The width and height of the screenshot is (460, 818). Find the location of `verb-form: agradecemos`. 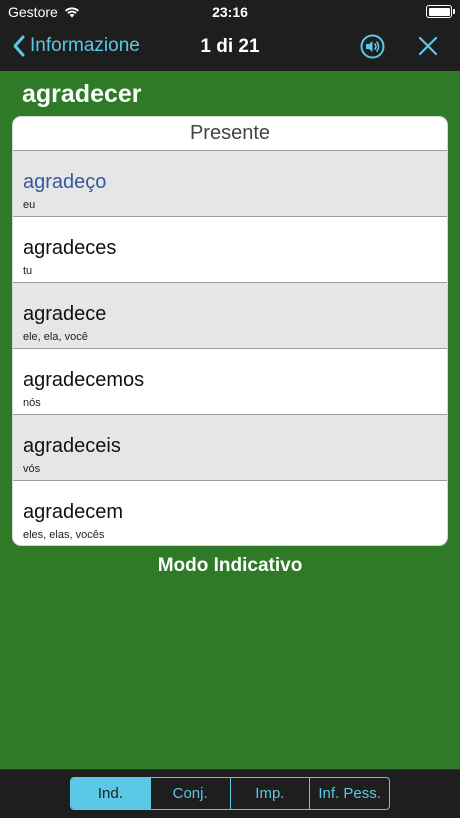

verb-form: agradecemos is located at coordinates (84, 380).